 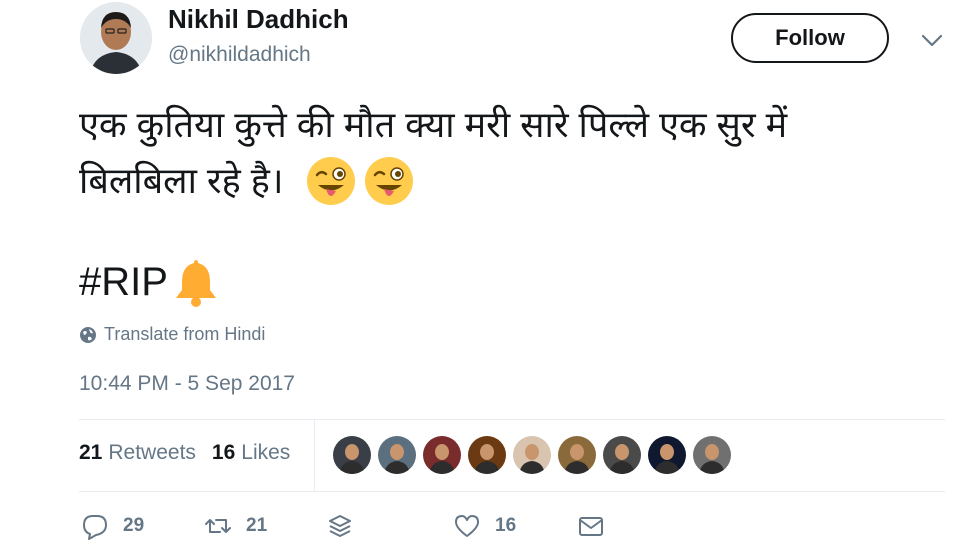 I want to click on reply-count: 29, so click(x=134, y=525).